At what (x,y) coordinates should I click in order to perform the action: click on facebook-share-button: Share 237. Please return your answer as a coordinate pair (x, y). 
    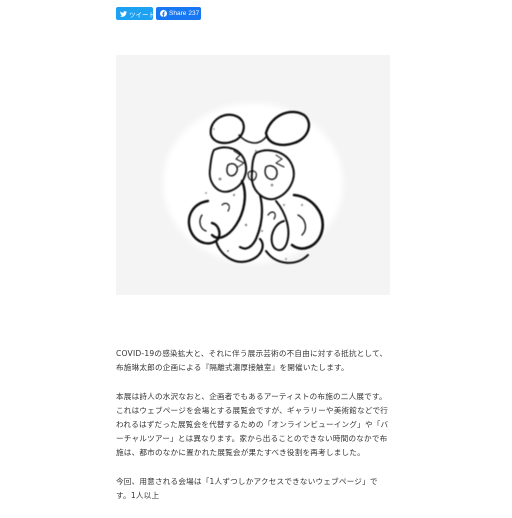
    Looking at the image, I should click on (178, 13).